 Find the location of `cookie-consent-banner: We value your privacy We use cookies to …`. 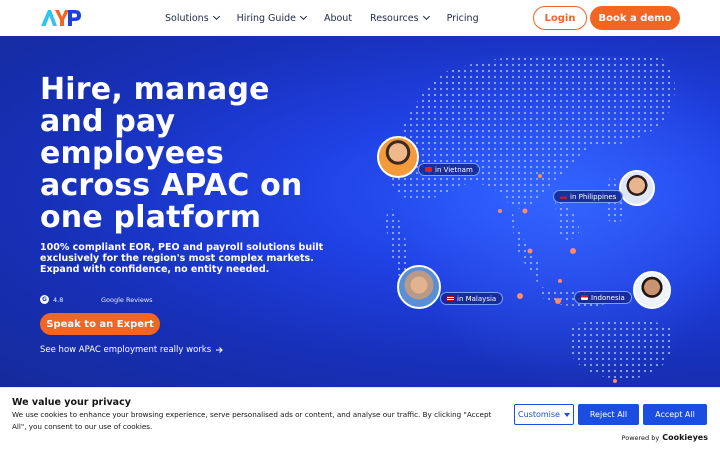

cookie-consent-banner: We value your privacy We use cookies to … is located at coordinates (360, 418).